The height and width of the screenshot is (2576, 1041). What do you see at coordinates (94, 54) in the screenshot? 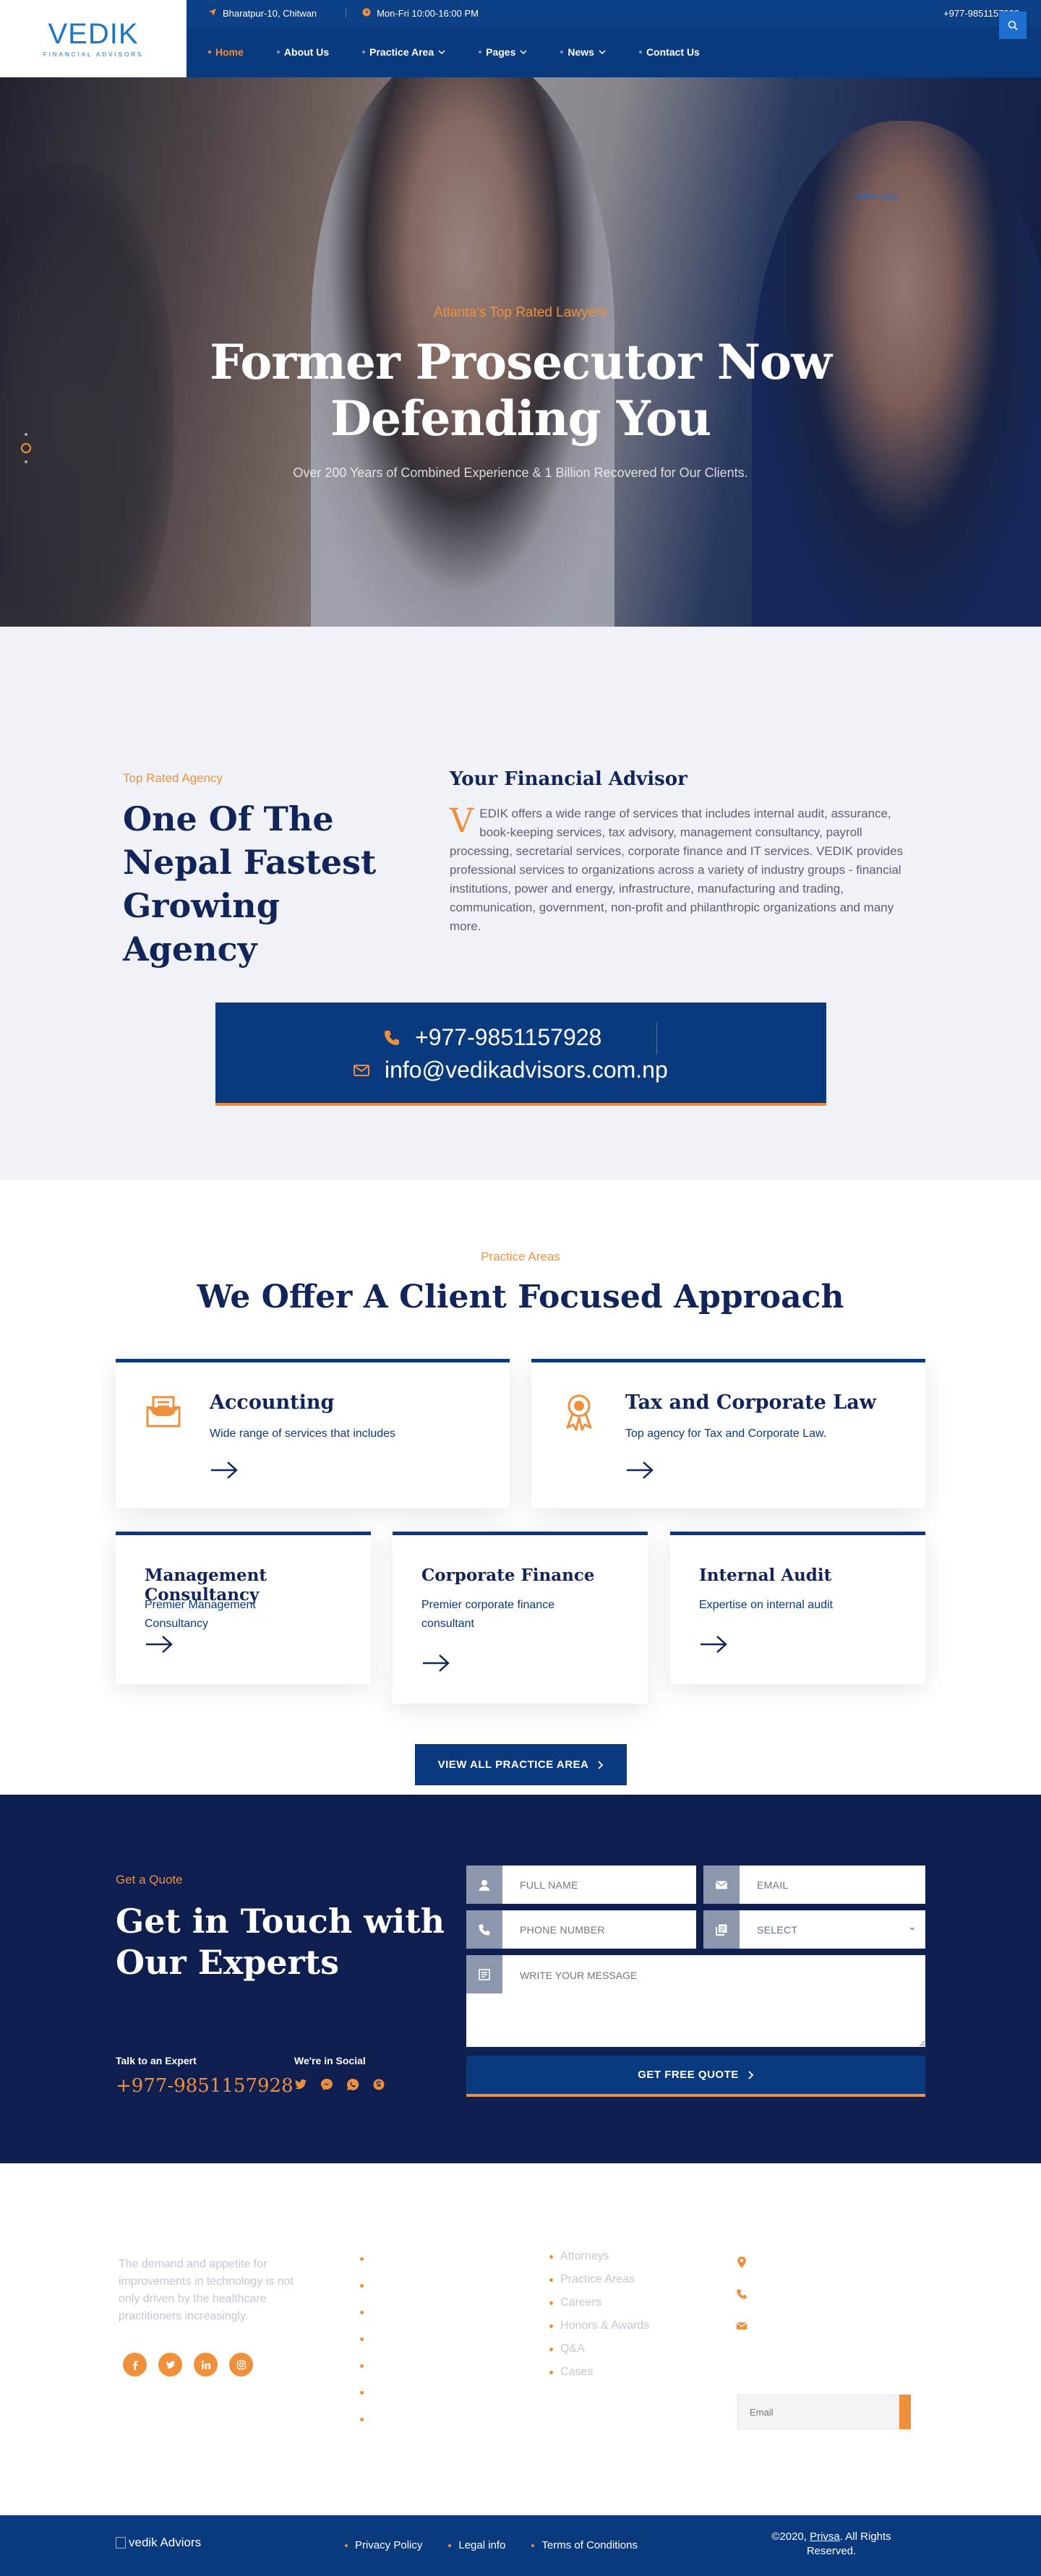
I see `logo-subtitle: FINANCIAL ADVISORS` at bounding box center [94, 54].